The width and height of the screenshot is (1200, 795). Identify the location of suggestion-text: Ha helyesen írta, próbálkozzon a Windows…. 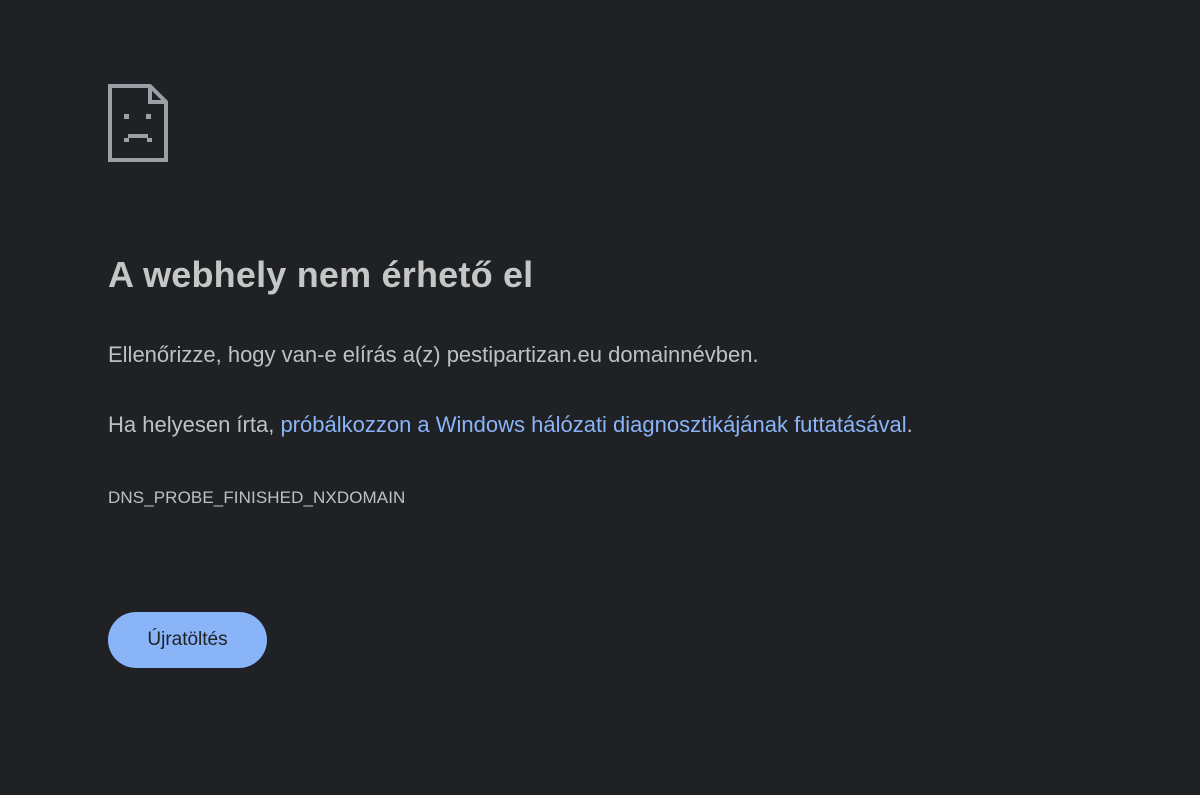
(510, 425).